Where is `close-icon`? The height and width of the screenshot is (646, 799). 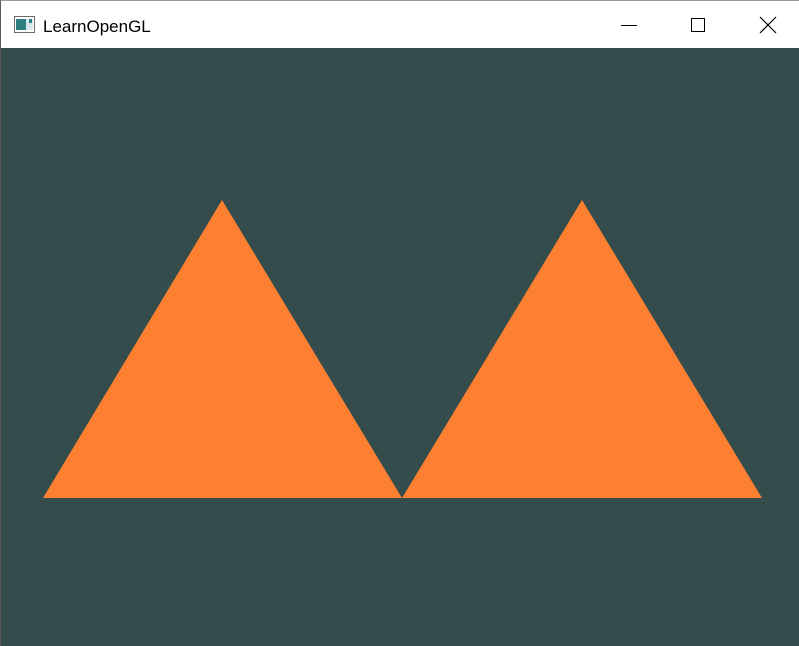
close-icon is located at coordinates (768, 24).